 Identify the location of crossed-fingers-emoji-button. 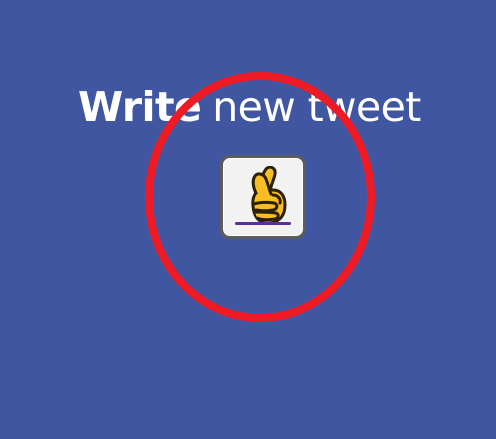
(263, 197).